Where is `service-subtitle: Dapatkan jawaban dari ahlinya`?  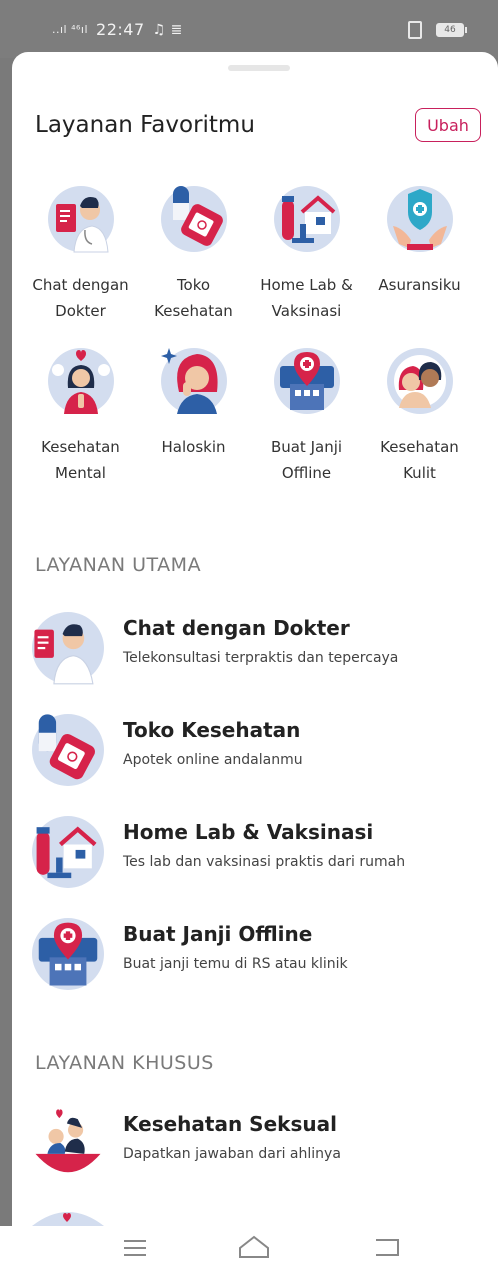 service-subtitle: Dapatkan jawaban dari ahlinya is located at coordinates (232, 1154).